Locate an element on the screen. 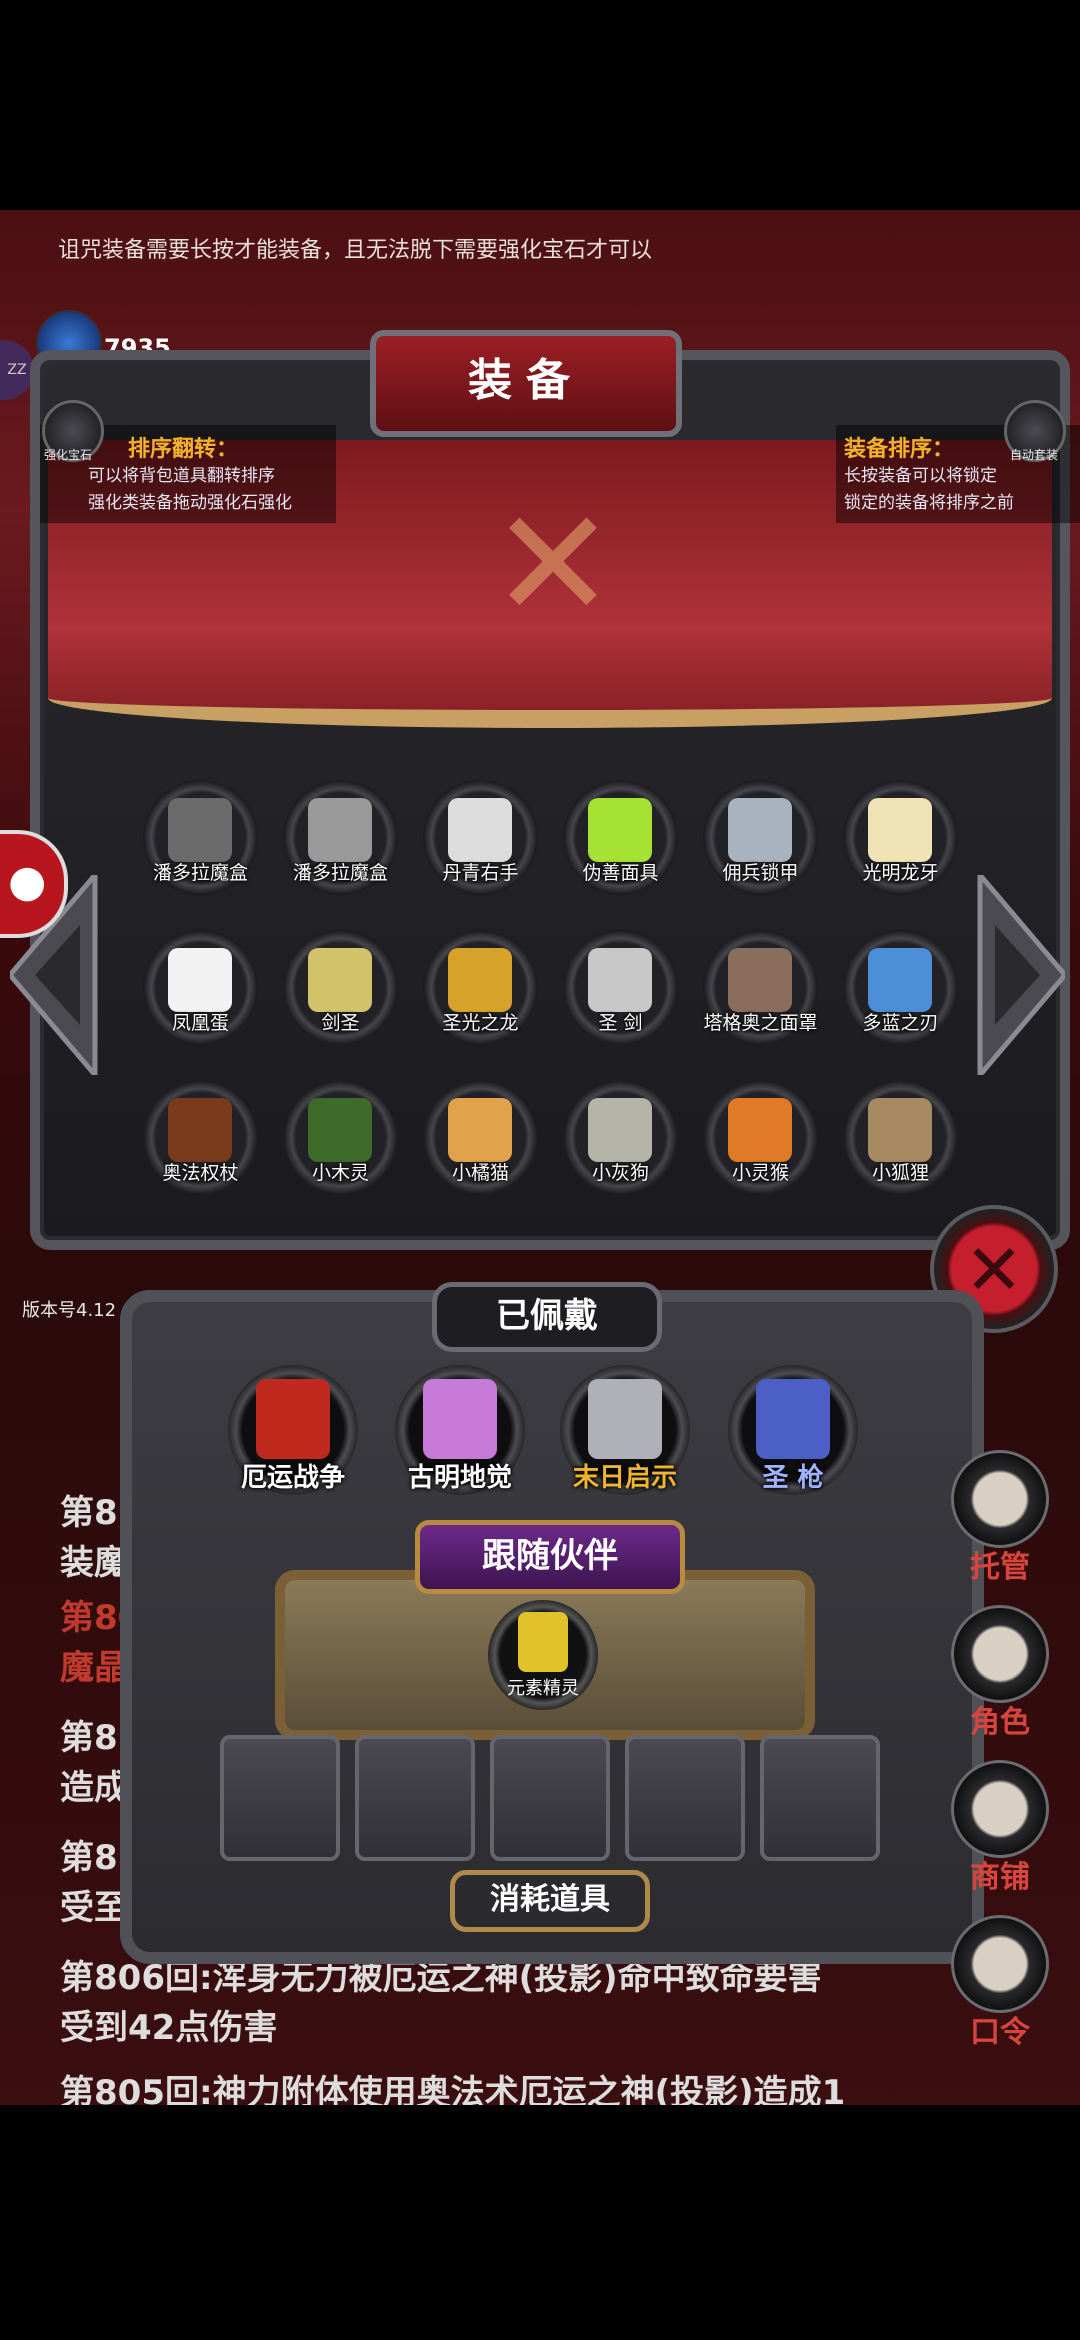  inventory-slot: 小灰狗 is located at coordinates (620, 1137).